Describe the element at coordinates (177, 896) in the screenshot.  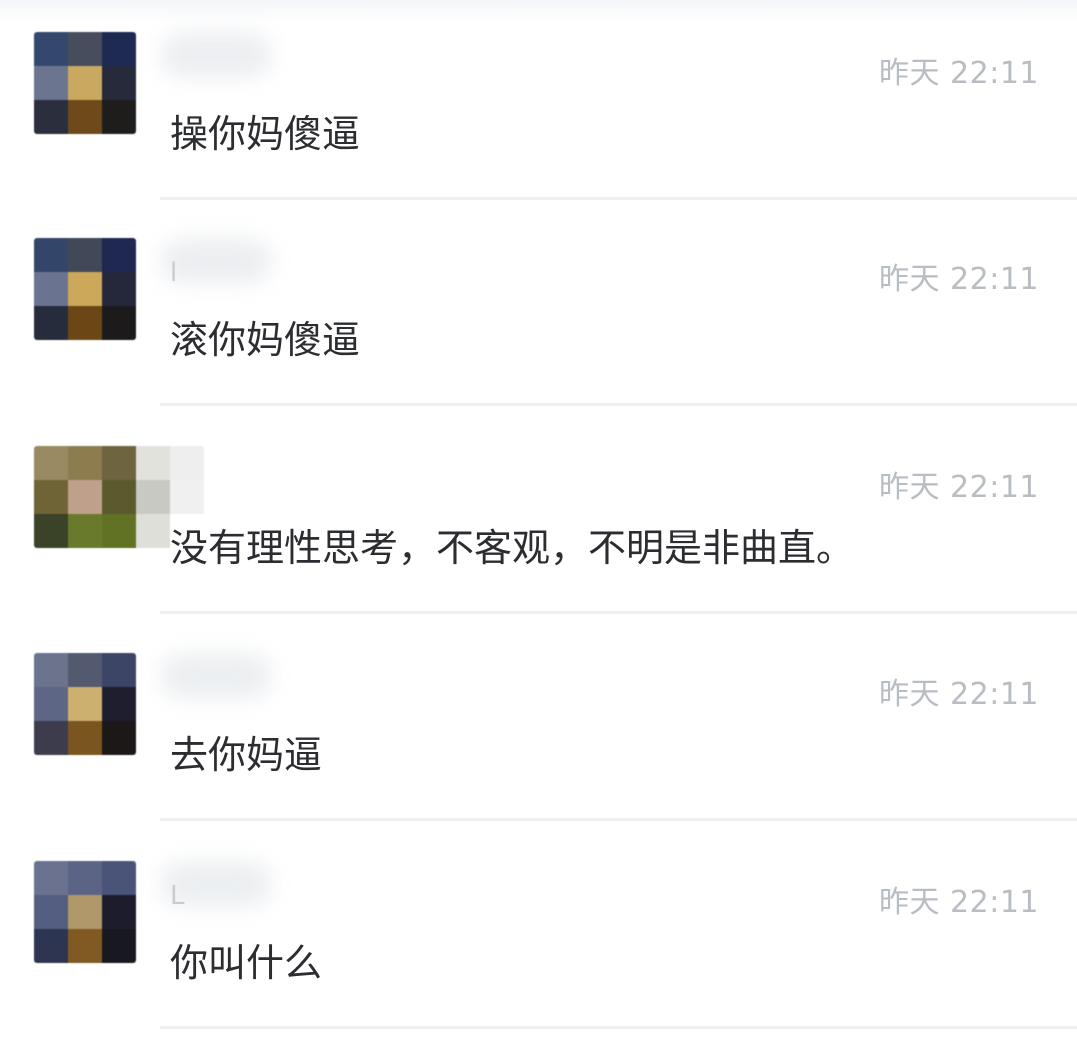
I see `username-fragment: L` at that location.